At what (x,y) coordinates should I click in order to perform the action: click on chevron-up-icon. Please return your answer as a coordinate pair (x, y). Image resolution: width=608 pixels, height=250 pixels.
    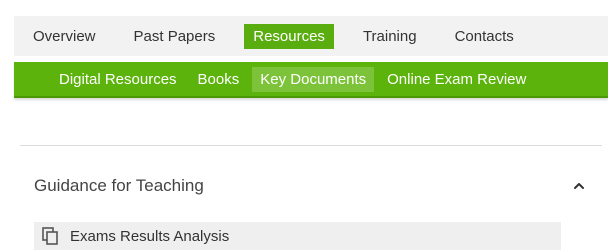
    Looking at the image, I should click on (579, 186).